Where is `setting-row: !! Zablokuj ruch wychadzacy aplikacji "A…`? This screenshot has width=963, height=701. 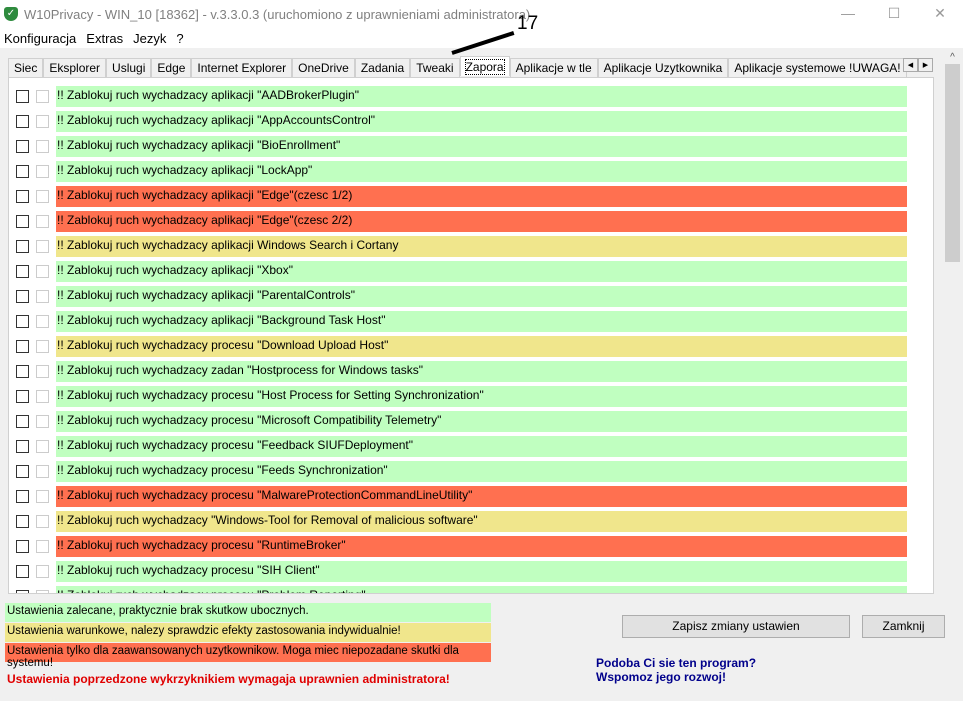 setting-row: !! Zablokuj ruch wychadzacy aplikacji "A… is located at coordinates (459, 96).